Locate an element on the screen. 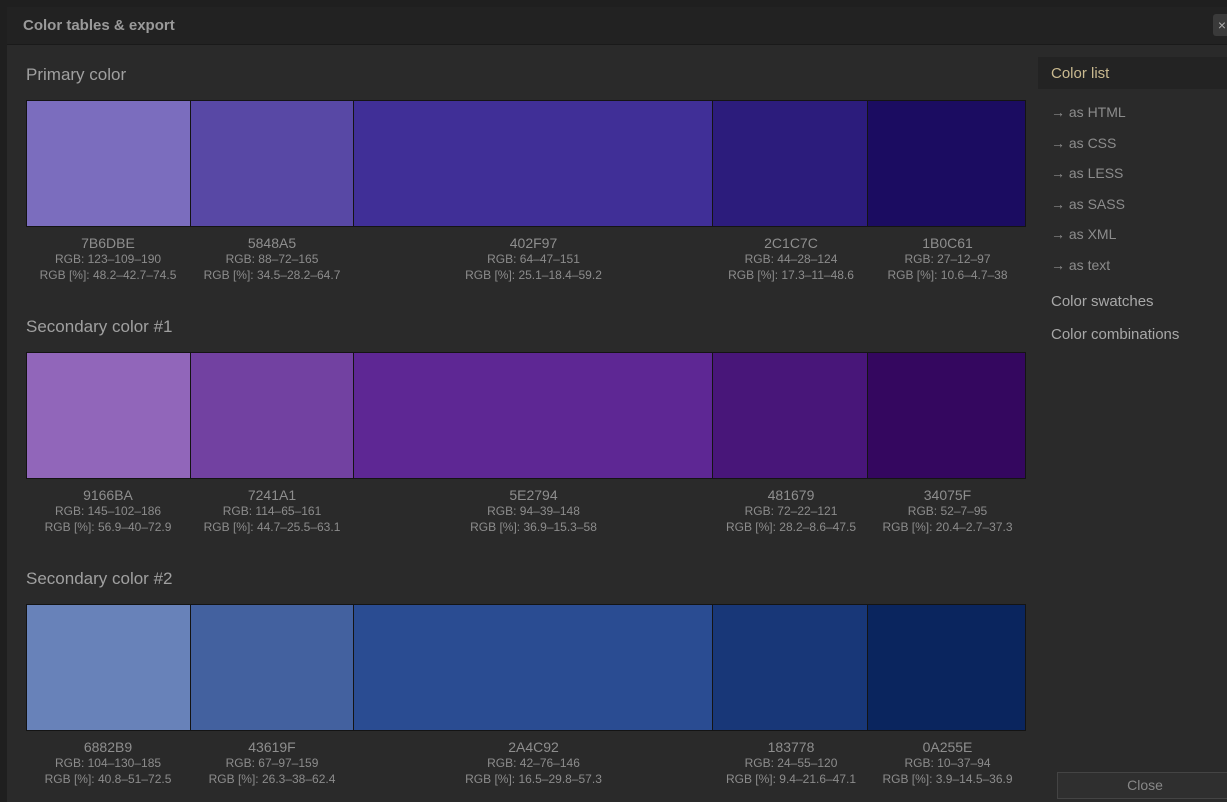 The height and width of the screenshot is (802, 1227). rgb-percent-value: RGB [%]: 17.3–11–48.6 is located at coordinates (791, 275).